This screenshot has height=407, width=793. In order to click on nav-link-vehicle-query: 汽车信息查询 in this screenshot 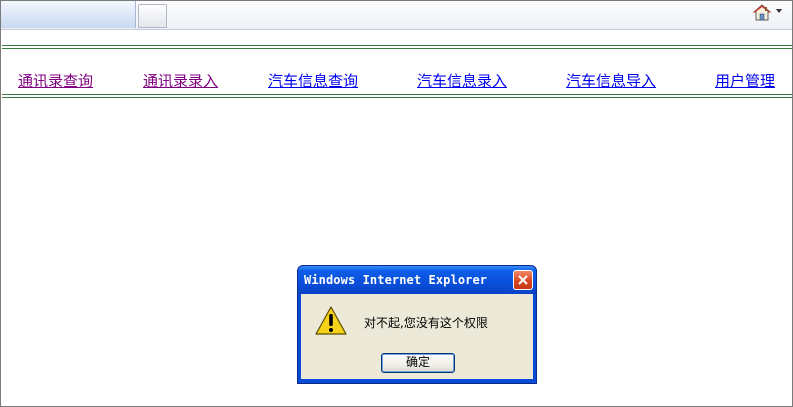, I will do `click(313, 81)`.